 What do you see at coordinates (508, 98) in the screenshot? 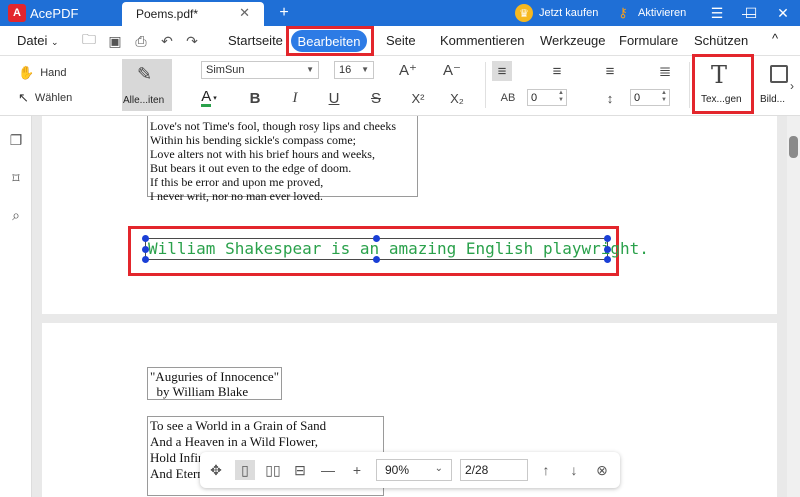
I see `char-spacing-icon: AB` at bounding box center [508, 98].